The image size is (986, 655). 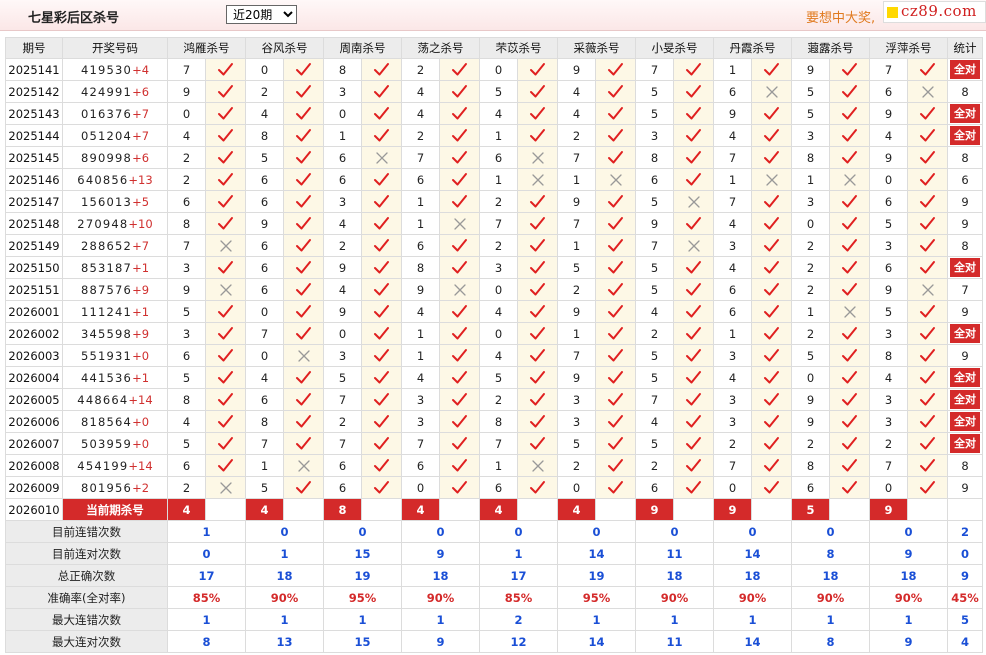 What do you see at coordinates (362, 48) in the screenshot?
I see `expert-header: 周南杀号` at bounding box center [362, 48].